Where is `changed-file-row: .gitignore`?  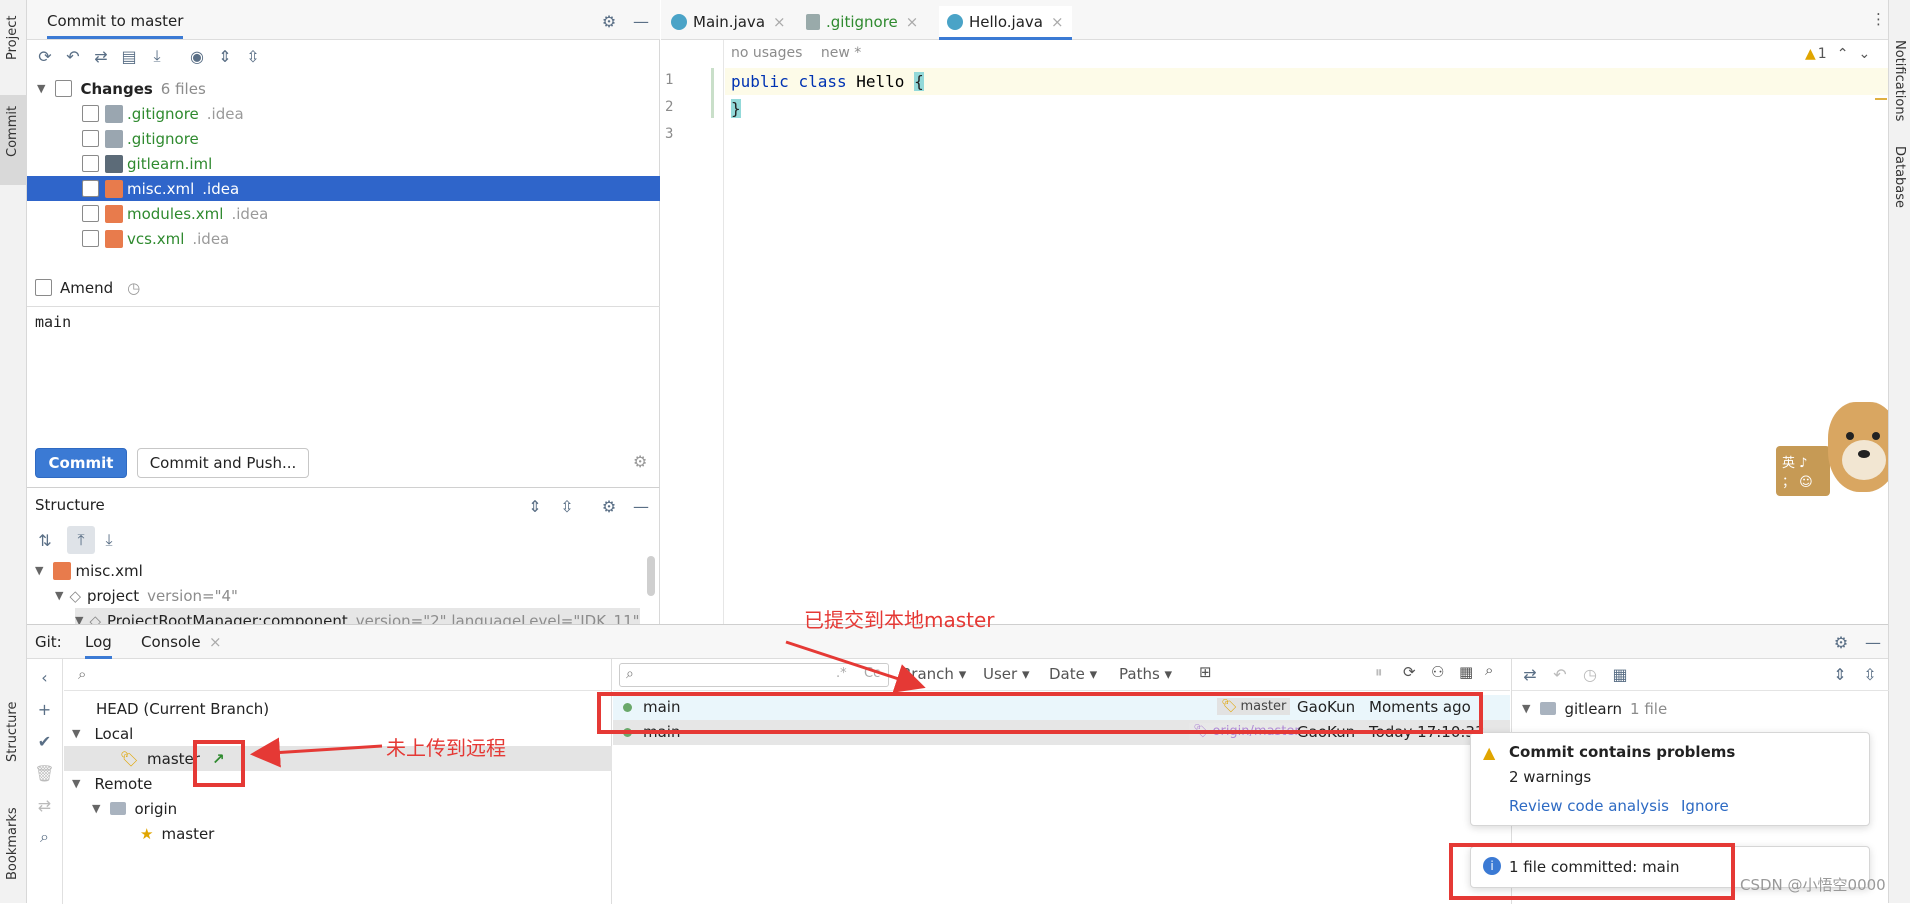
changed-file-row: .gitignore is located at coordinates (343, 138).